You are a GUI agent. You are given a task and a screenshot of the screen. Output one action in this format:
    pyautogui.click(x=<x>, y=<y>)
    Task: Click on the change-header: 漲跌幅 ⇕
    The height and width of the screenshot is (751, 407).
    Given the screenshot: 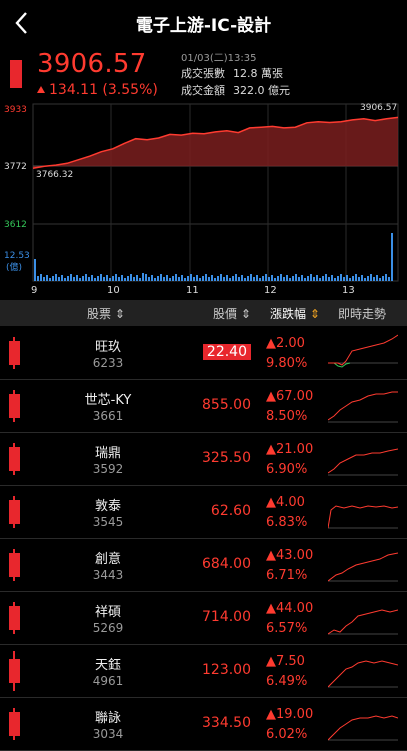 What is the action you would take?
    pyautogui.click(x=295, y=313)
    